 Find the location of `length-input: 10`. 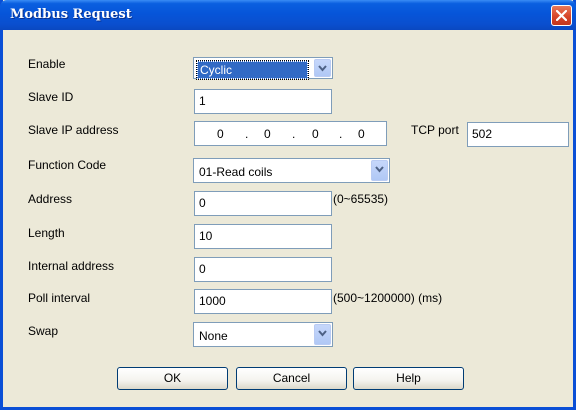

length-input: 10 is located at coordinates (263, 236).